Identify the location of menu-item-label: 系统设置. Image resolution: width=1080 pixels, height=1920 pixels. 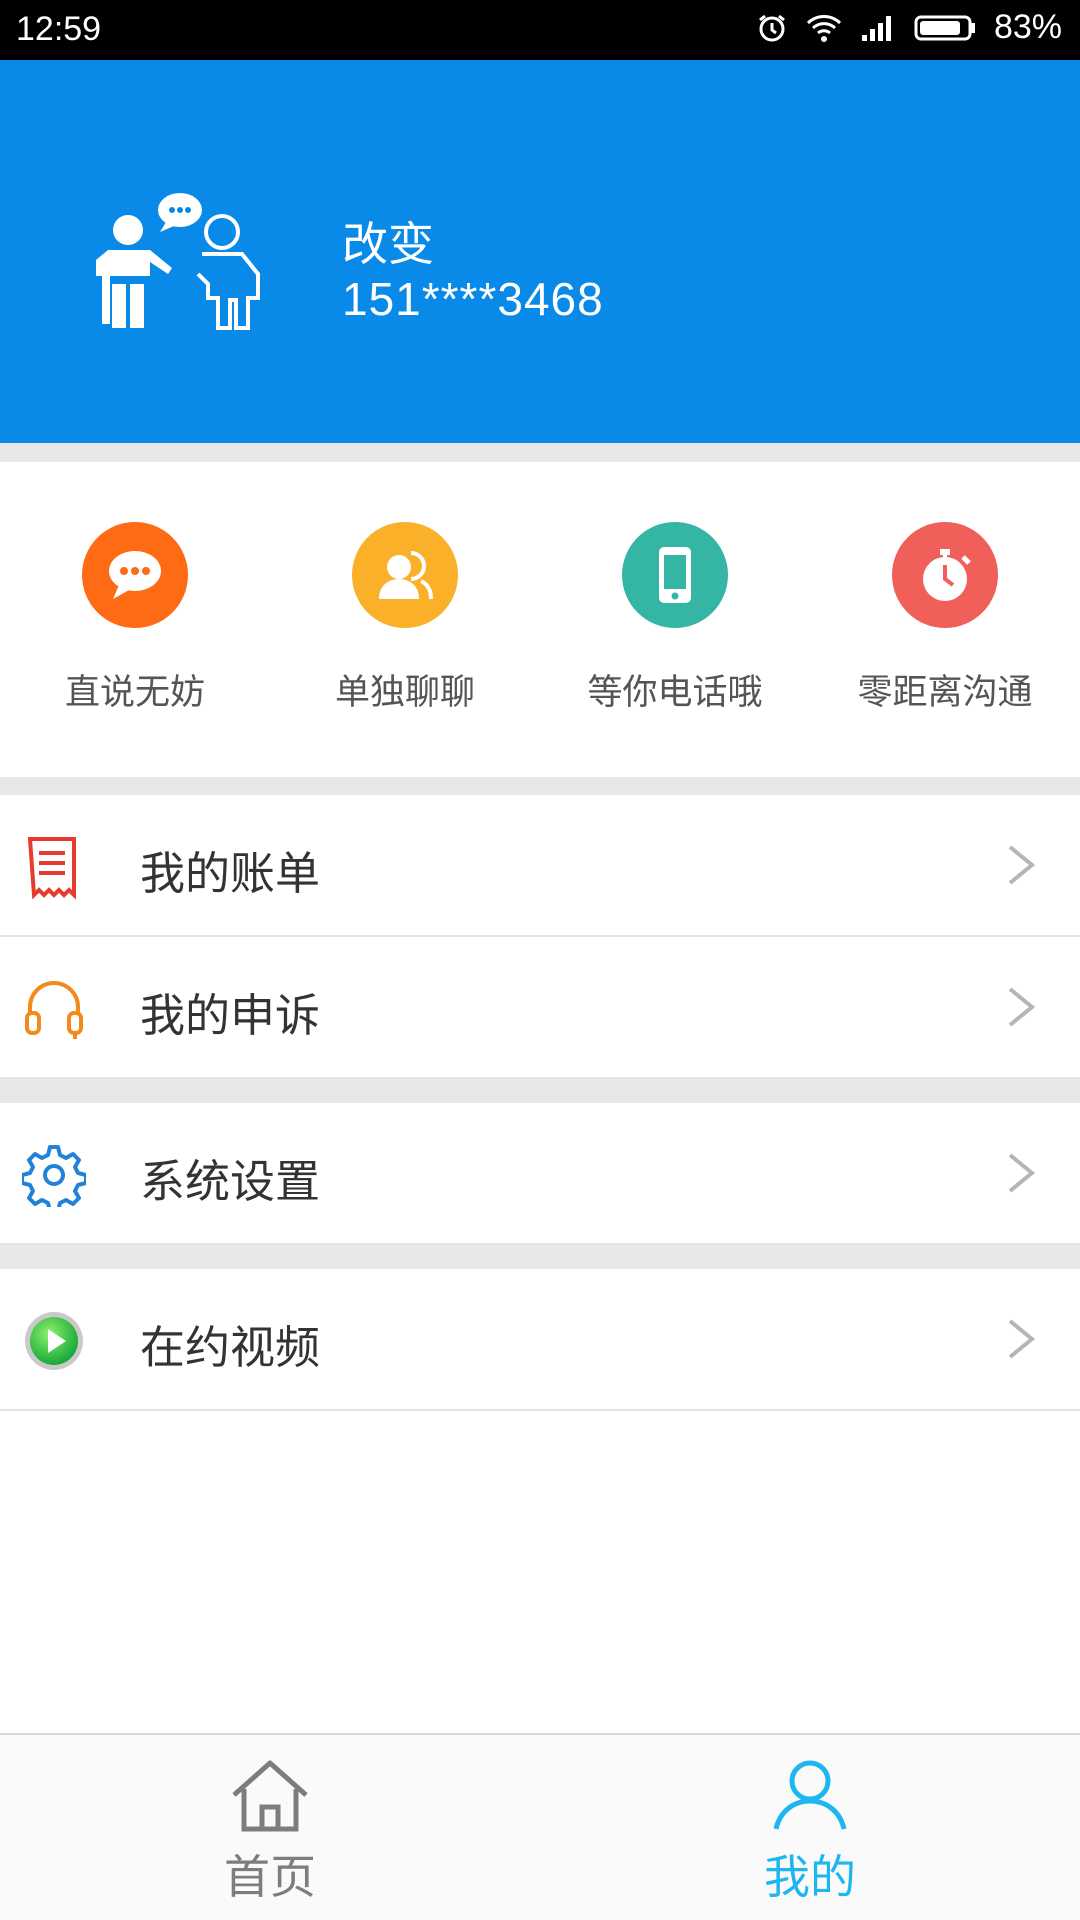
(230, 1181).